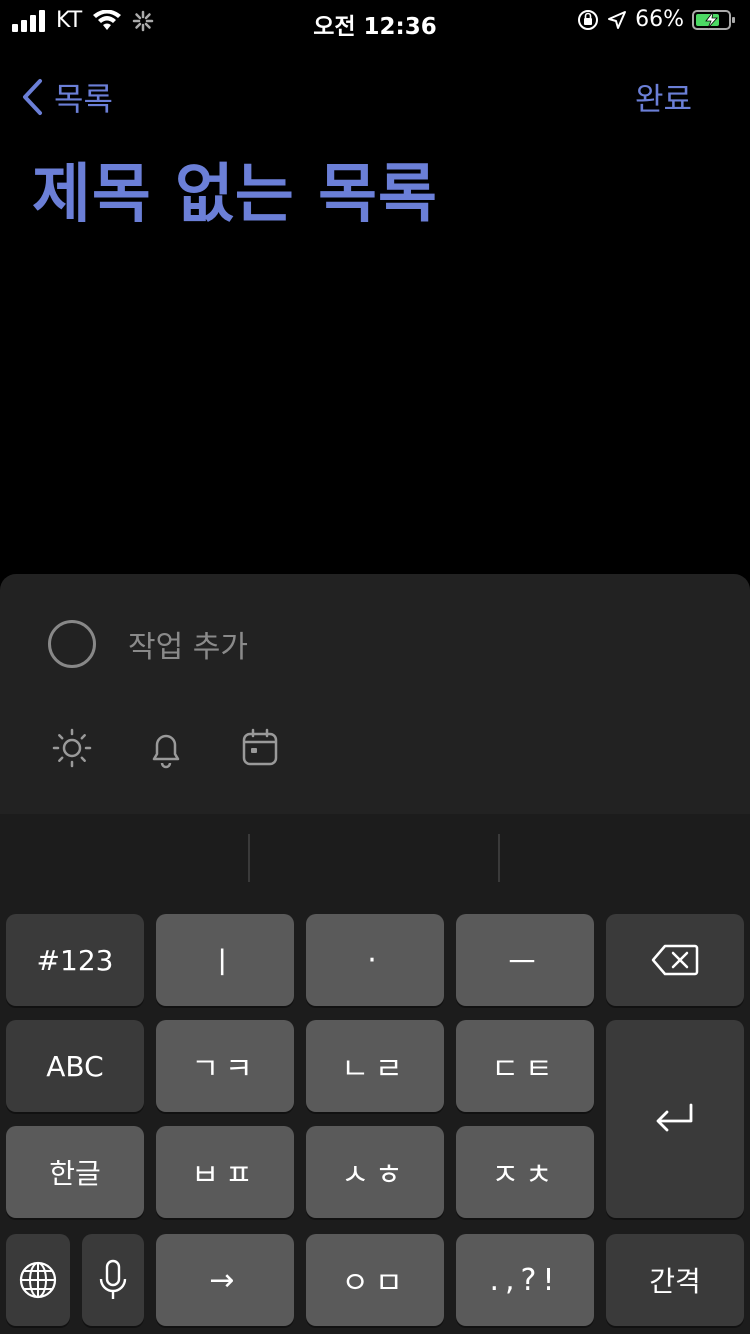  What do you see at coordinates (659, 19) in the screenshot?
I see `battery-percent: 66%` at bounding box center [659, 19].